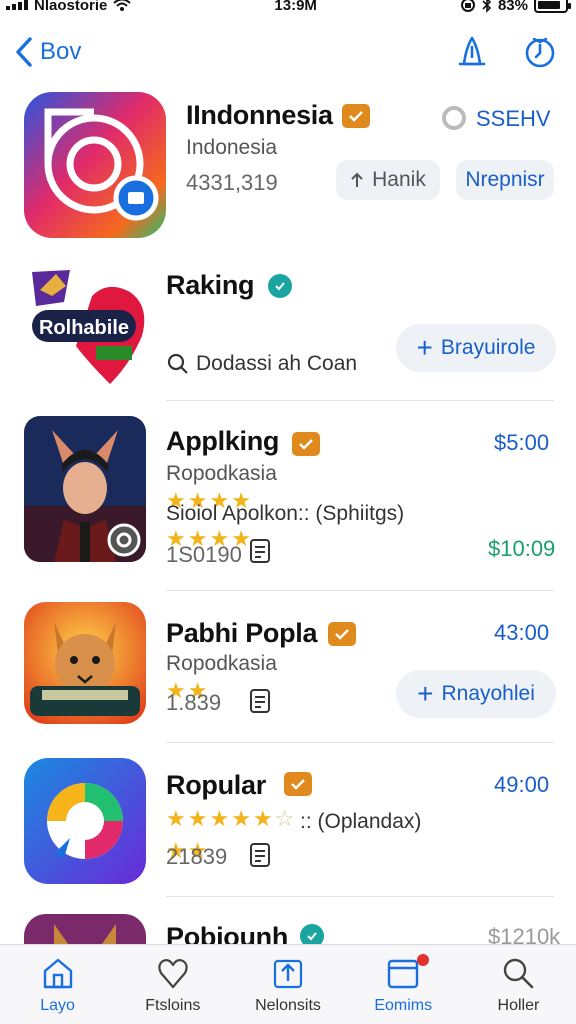  What do you see at coordinates (295, 7) in the screenshot?
I see `status-time: 13:9M` at bounding box center [295, 7].